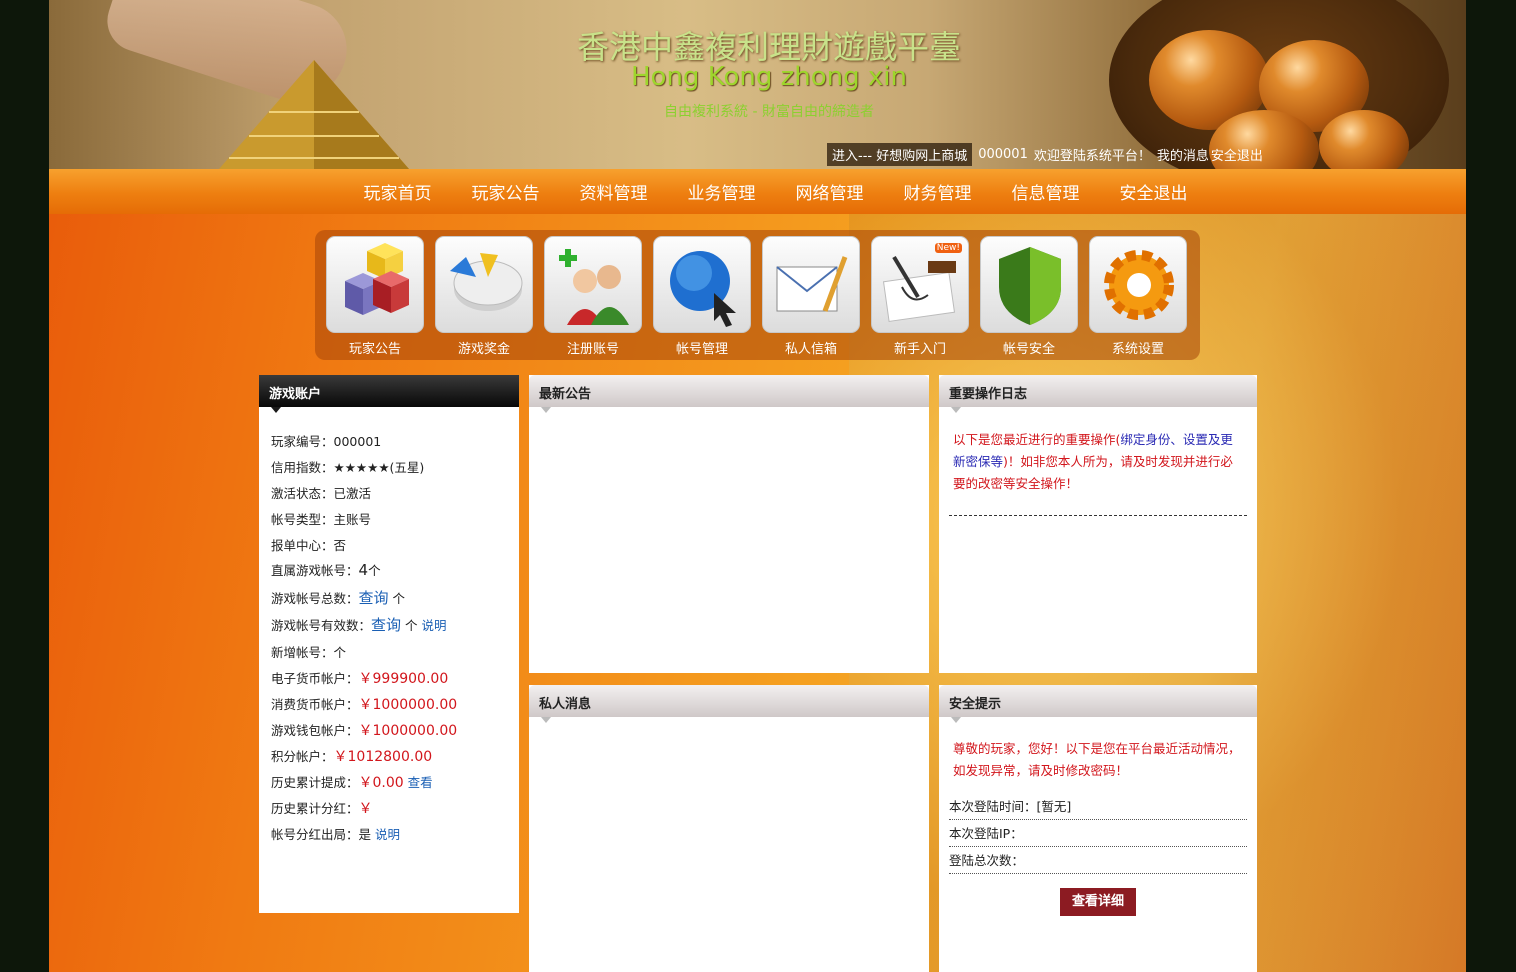 This screenshot has width=1516, height=972. What do you see at coordinates (1137, 349) in the screenshot?
I see `tile-label: 系统设置` at bounding box center [1137, 349].